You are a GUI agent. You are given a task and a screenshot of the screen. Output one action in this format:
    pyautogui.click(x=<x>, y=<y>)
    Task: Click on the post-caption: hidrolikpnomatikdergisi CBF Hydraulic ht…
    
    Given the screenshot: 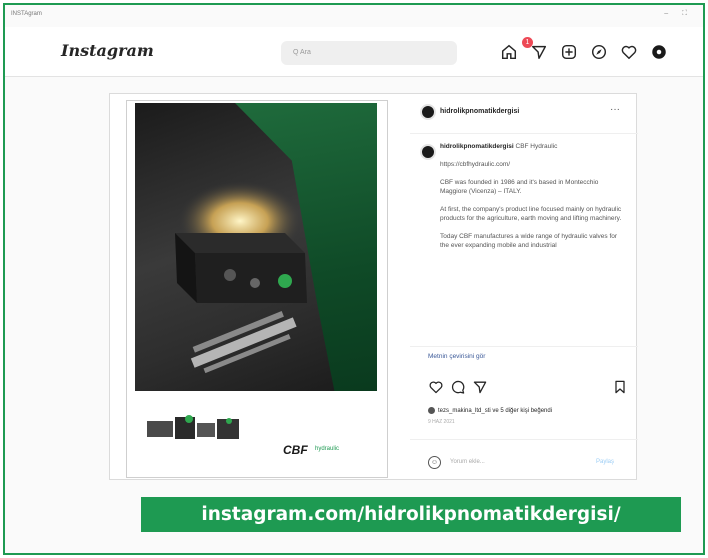 What is the action you would take?
    pyautogui.click(x=524, y=241)
    